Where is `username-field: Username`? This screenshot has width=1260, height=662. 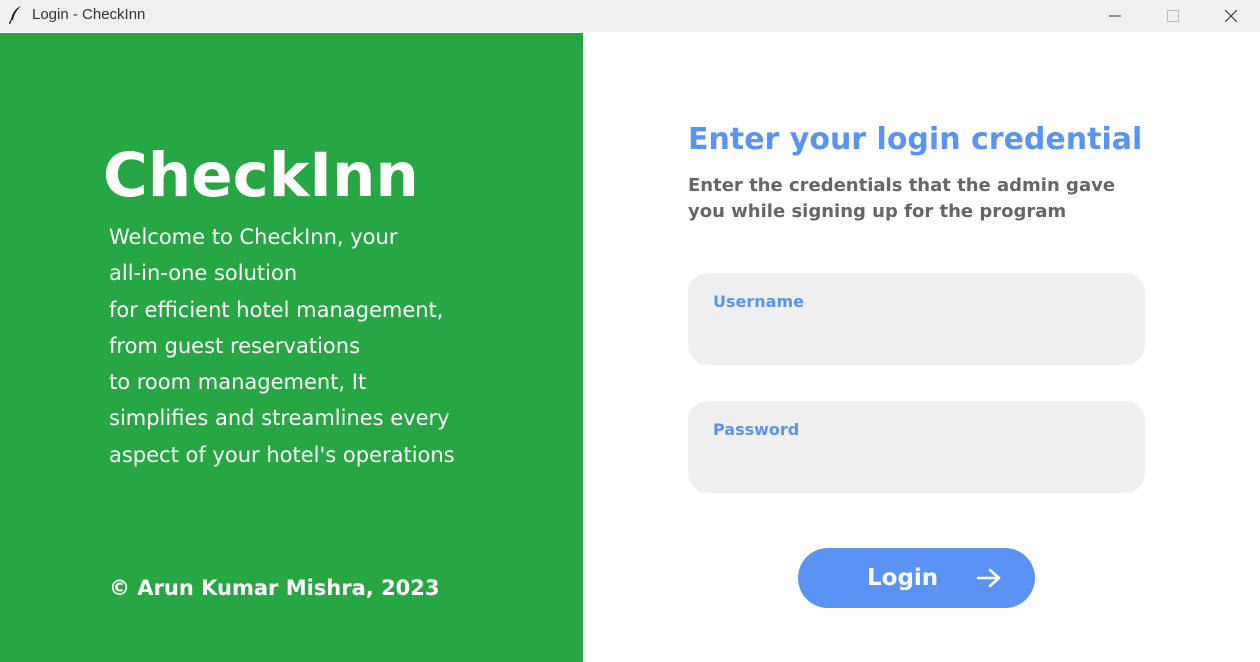
username-field: Username is located at coordinates (916, 319).